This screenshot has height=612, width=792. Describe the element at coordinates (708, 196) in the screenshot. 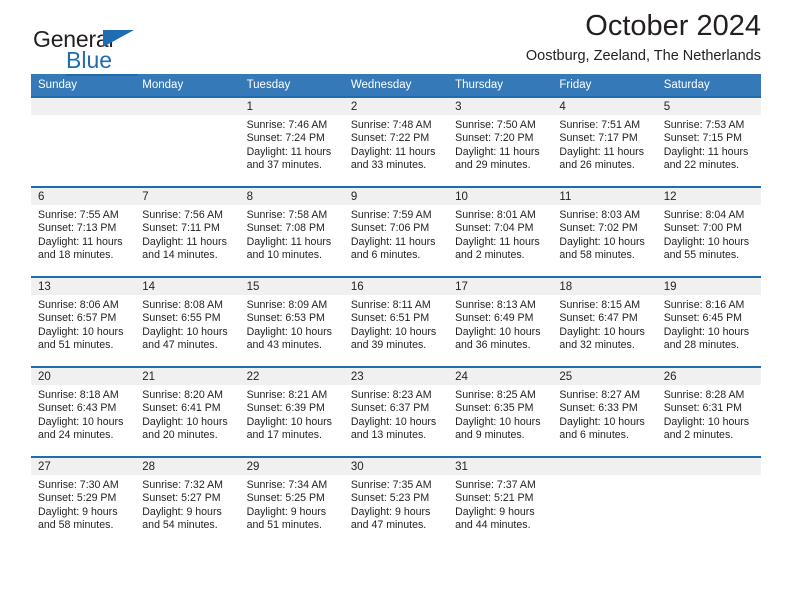

I see `day-number: 12` at that location.